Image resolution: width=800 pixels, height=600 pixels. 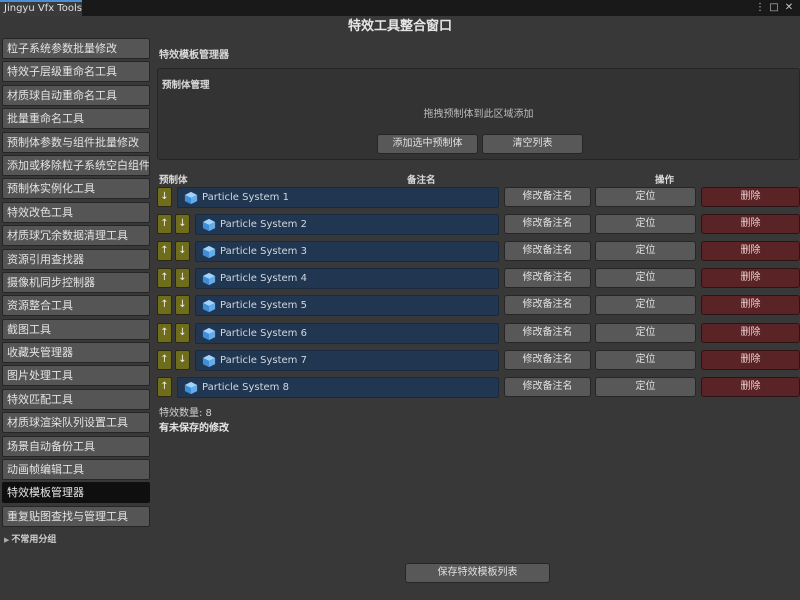 I want to click on prefab-name: Particle System 4, so click(x=263, y=279).